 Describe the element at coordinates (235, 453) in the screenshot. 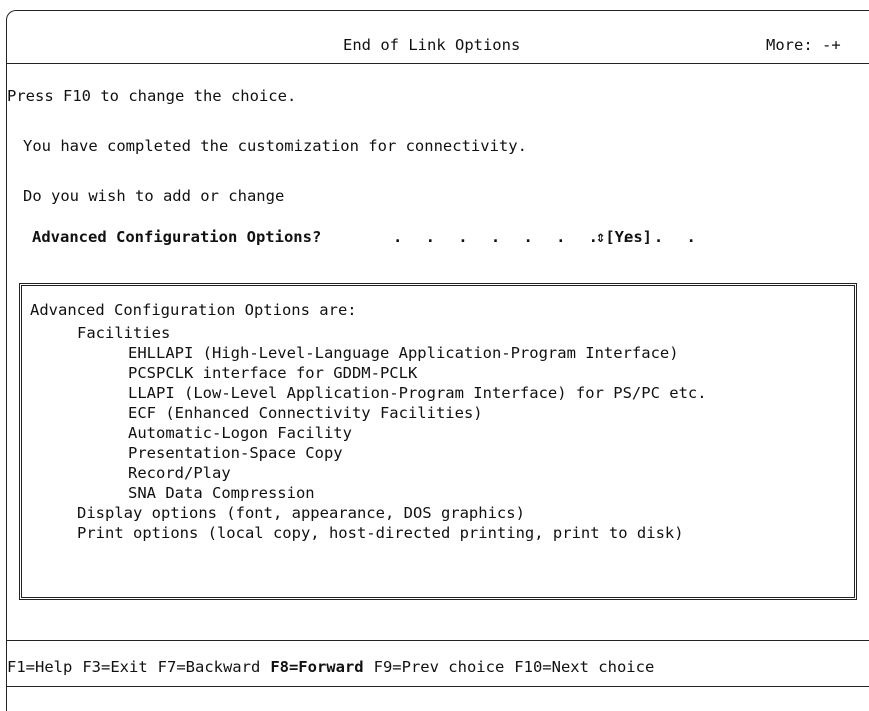

I see `option-subitem: Presentation-Space Copy` at that location.